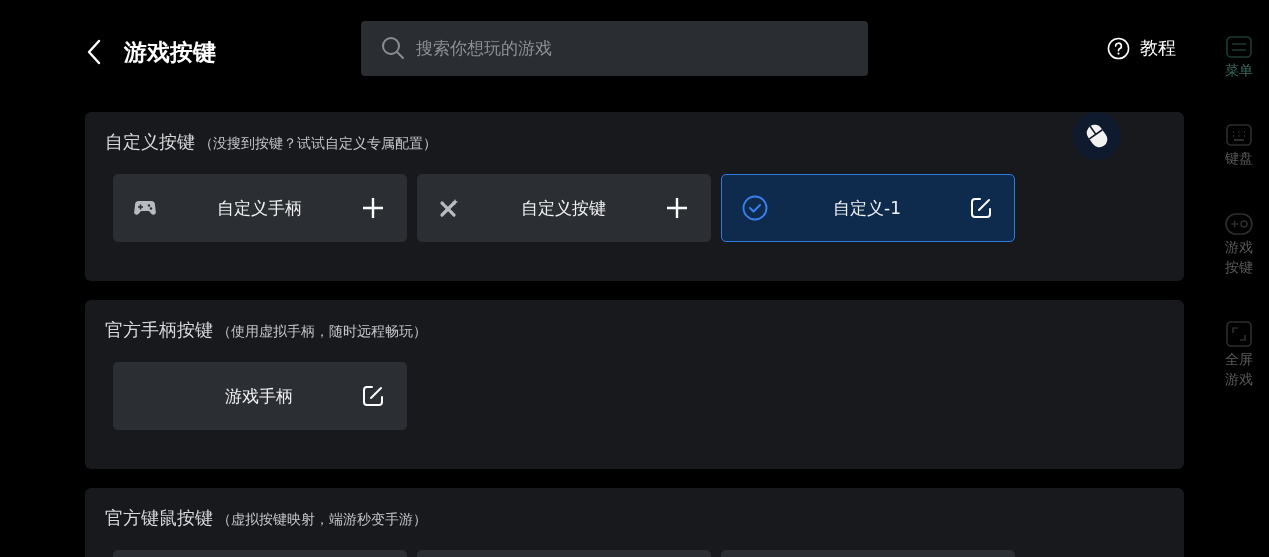  I want to click on search-icon, so click(393, 47).